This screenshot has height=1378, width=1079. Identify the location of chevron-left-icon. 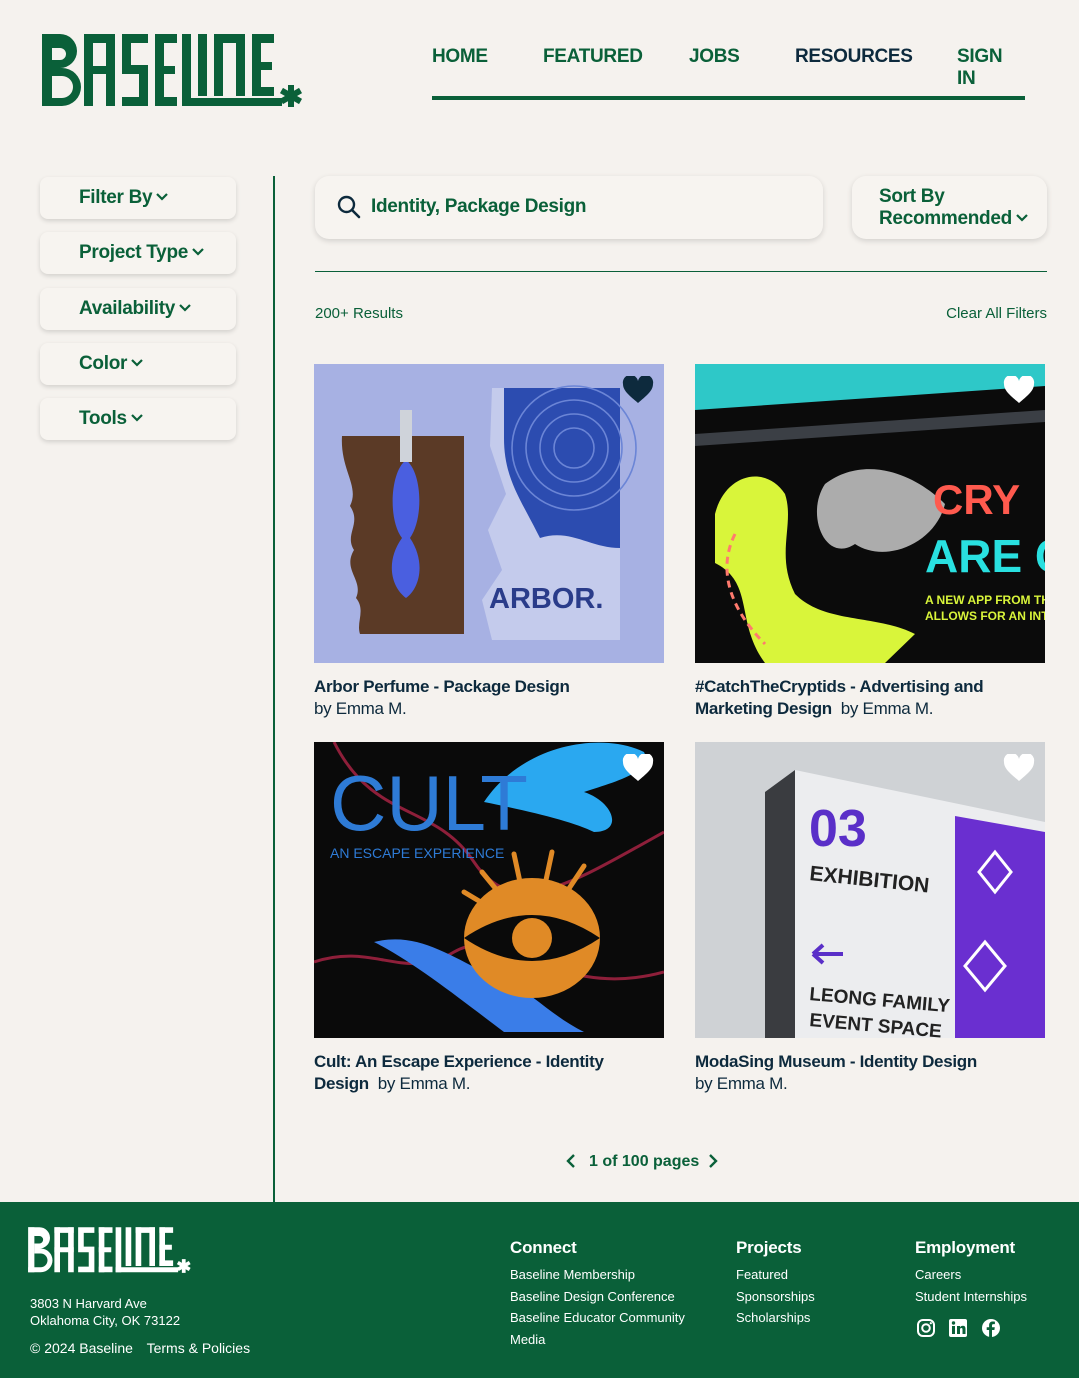
(571, 1161).